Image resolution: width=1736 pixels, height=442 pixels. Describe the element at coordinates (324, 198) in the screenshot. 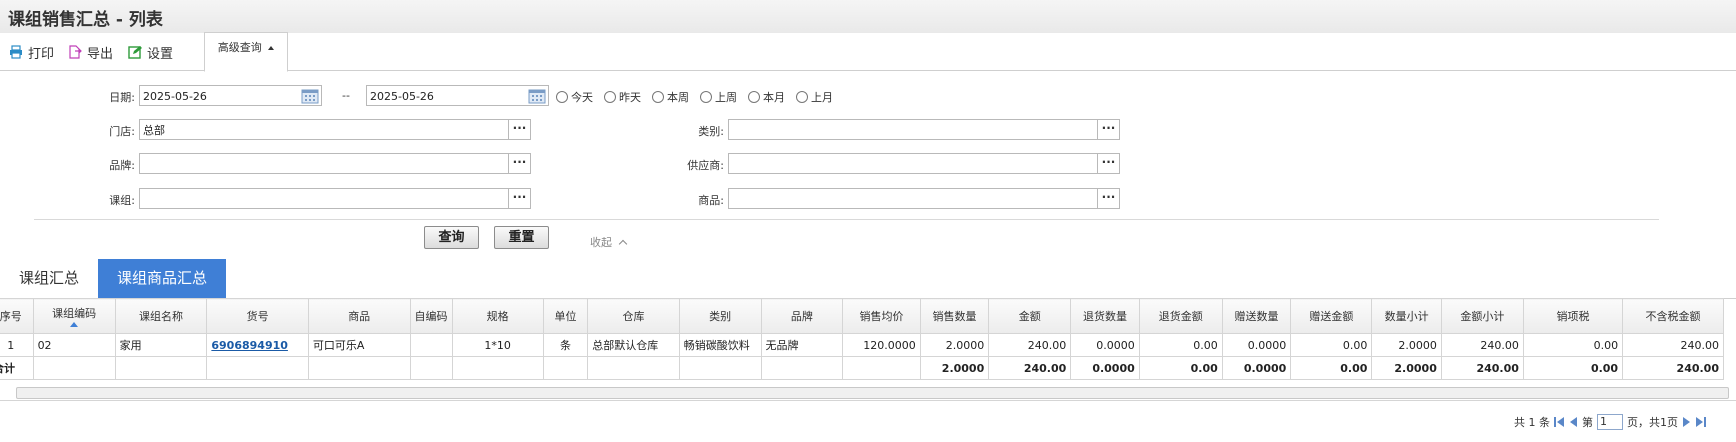

I see `group-input` at that location.